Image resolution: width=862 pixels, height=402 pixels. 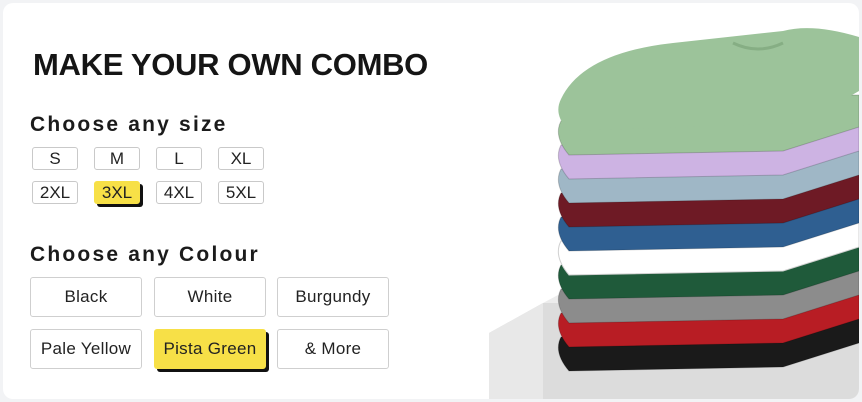 I want to click on colour-option-more: & More, so click(x=333, y=349).